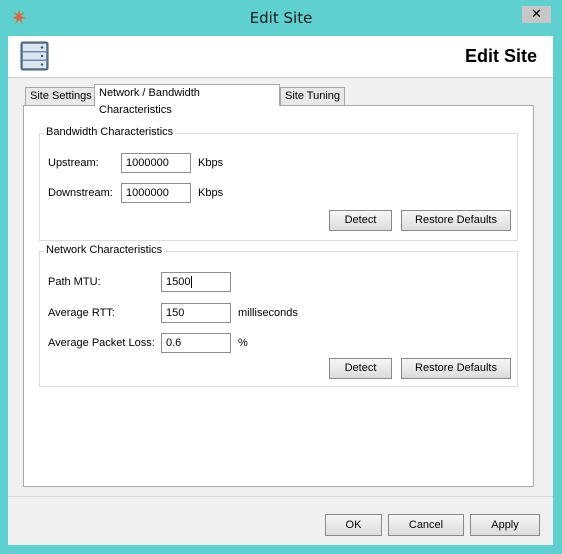 Image resolution: width=562 pixels, height=554 pixels. What do you see at coordinates (360, 220) in the screenshot?
I see `bandwidth-detect-button: Detect` at bounding box center [360, 220].